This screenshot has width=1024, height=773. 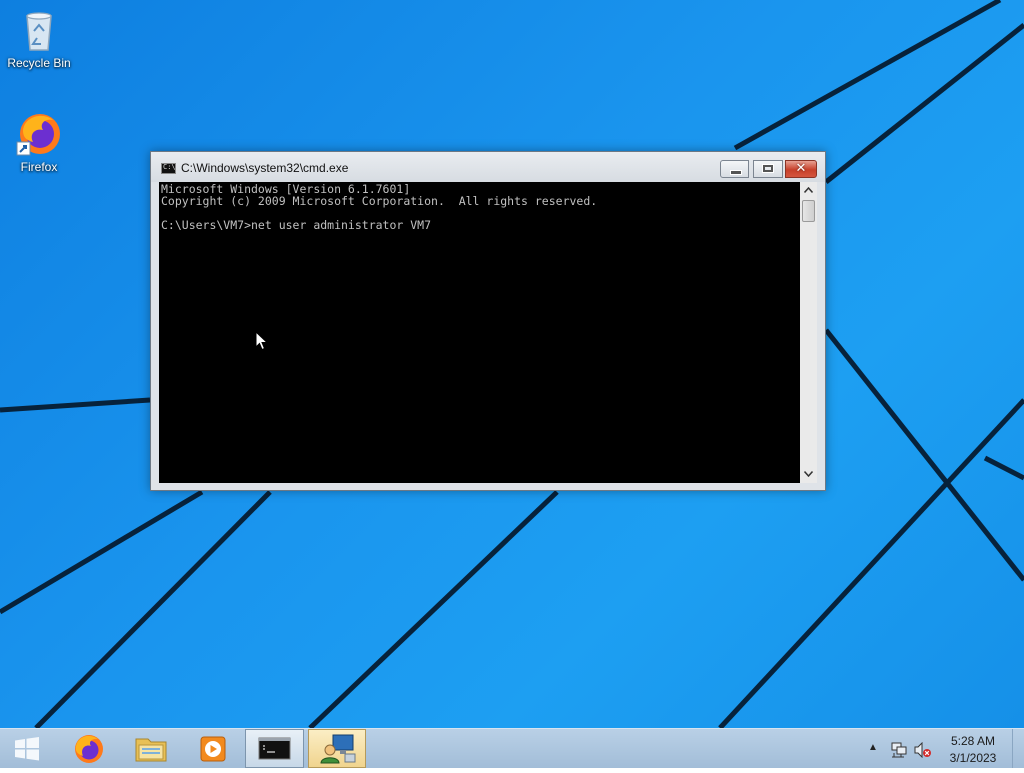 I want to click on taskbar-explorer-button, so click(x=151, y=748).